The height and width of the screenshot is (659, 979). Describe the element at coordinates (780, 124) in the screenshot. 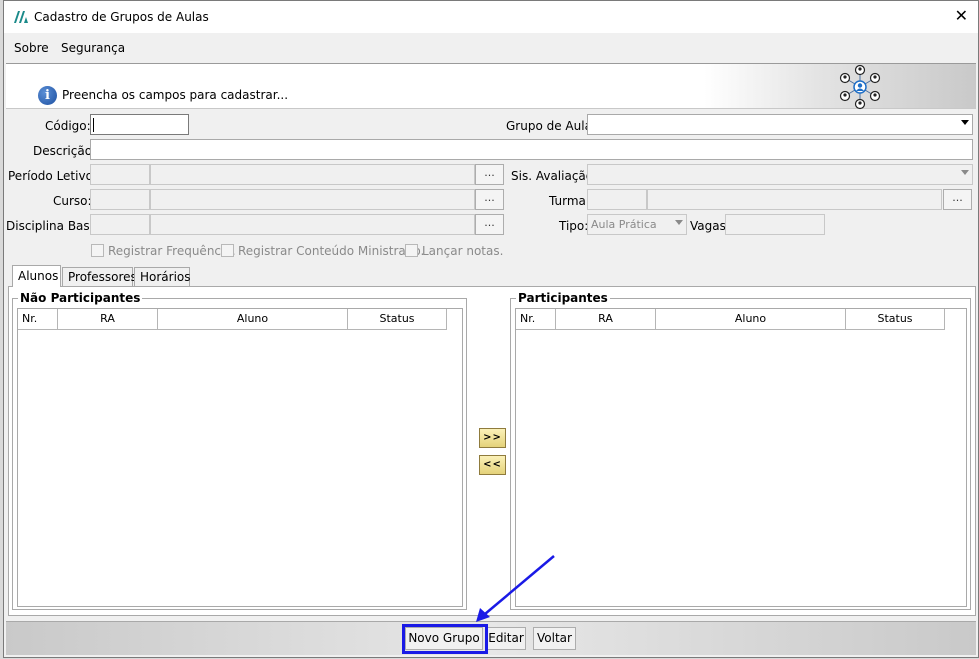

I see `grupo-aula-select` at that location.